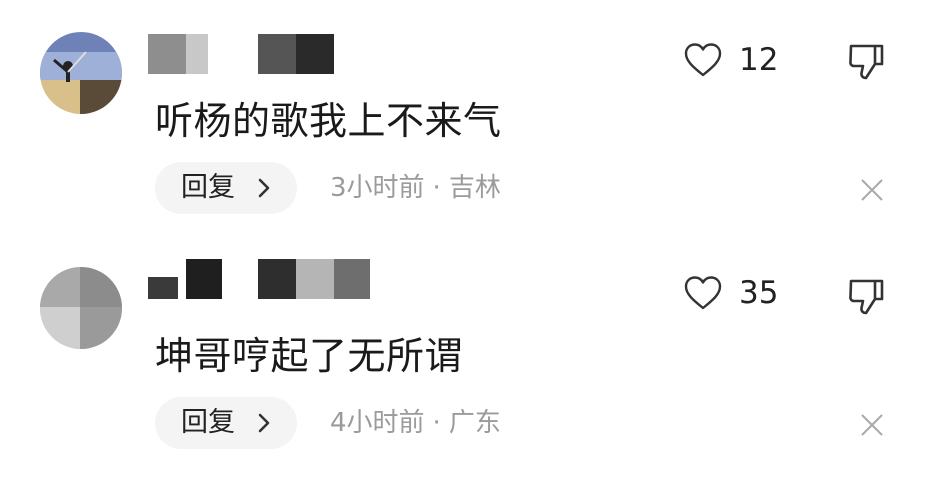 The height and width of the screenshot is (495, 927). Describe the element at coordinates (328, 121) in the screenshot. I see `comment-text: 听杨的歌我上不来气` at that location.